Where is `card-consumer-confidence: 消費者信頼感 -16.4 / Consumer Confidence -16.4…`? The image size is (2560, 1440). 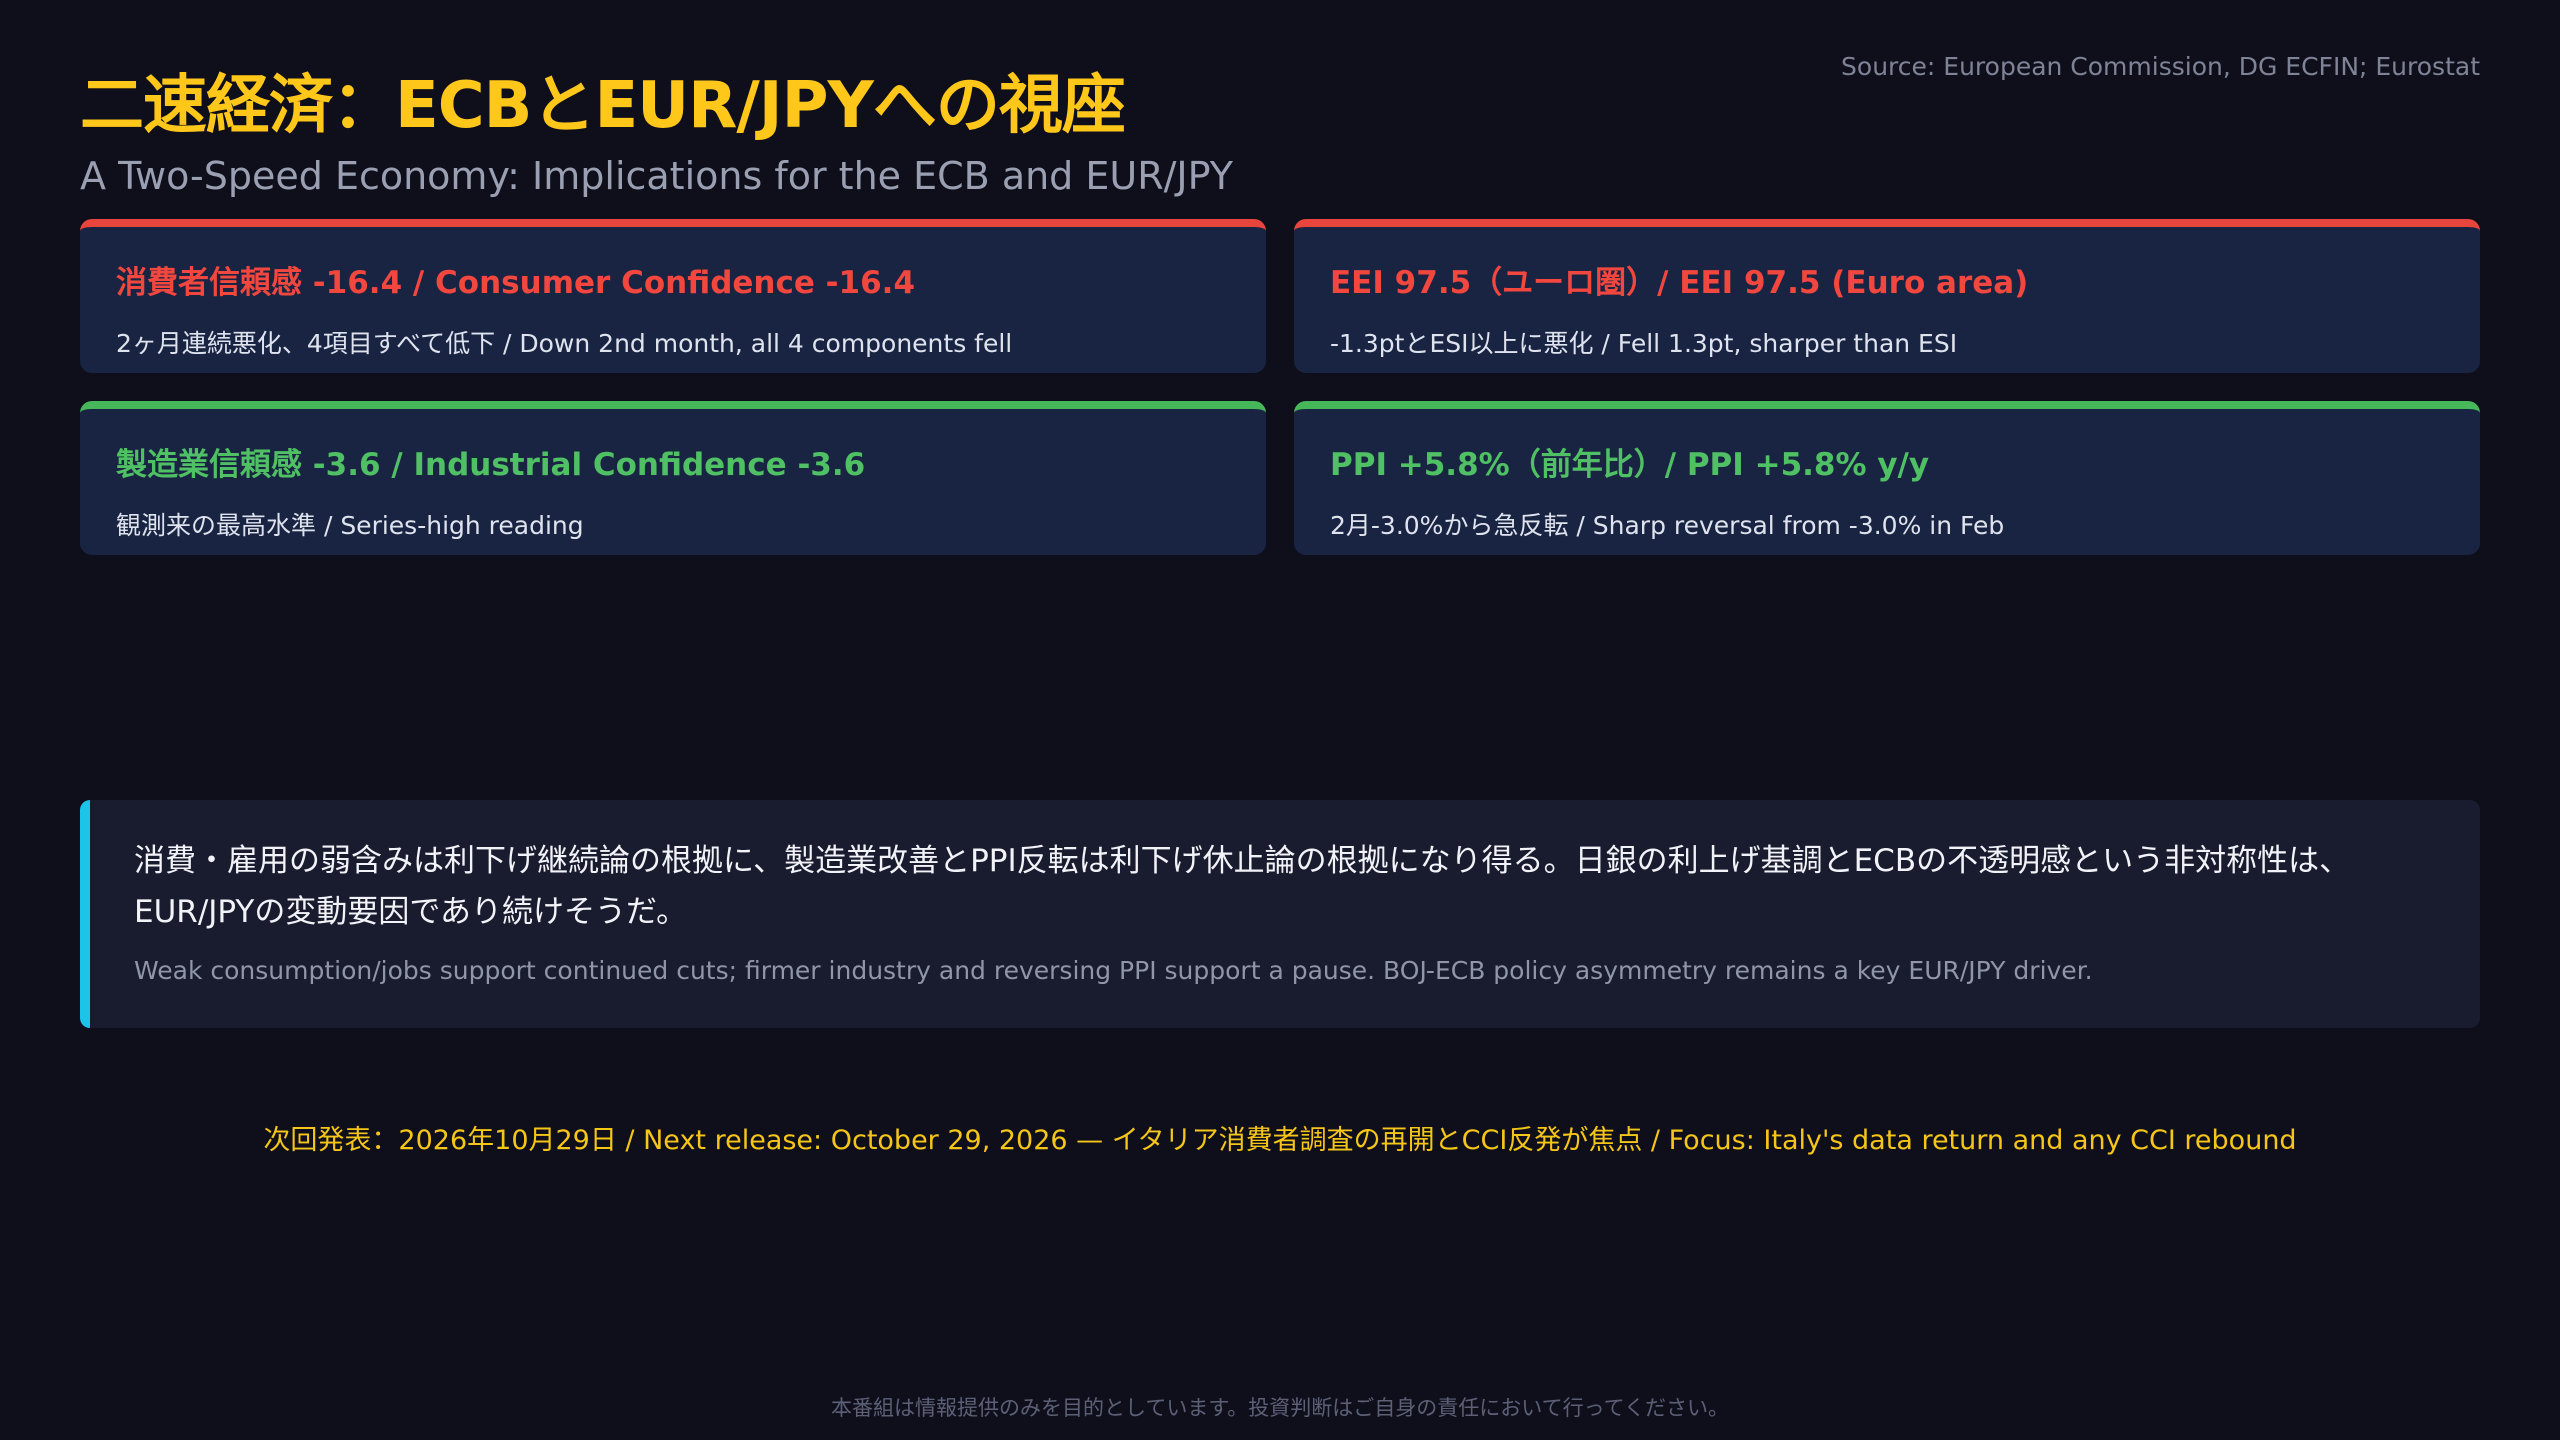
card-consumer-confidence: 消費者信頼感 -16.4 / Consumer Confidence -16.4… is located at coordinates (673, 296).